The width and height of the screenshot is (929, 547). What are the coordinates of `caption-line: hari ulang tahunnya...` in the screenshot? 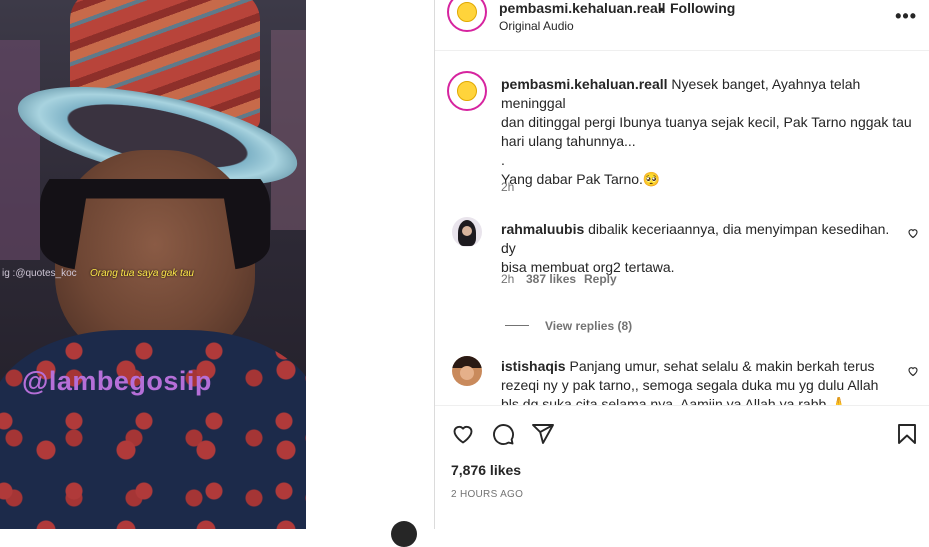 It's located at (568, 141).